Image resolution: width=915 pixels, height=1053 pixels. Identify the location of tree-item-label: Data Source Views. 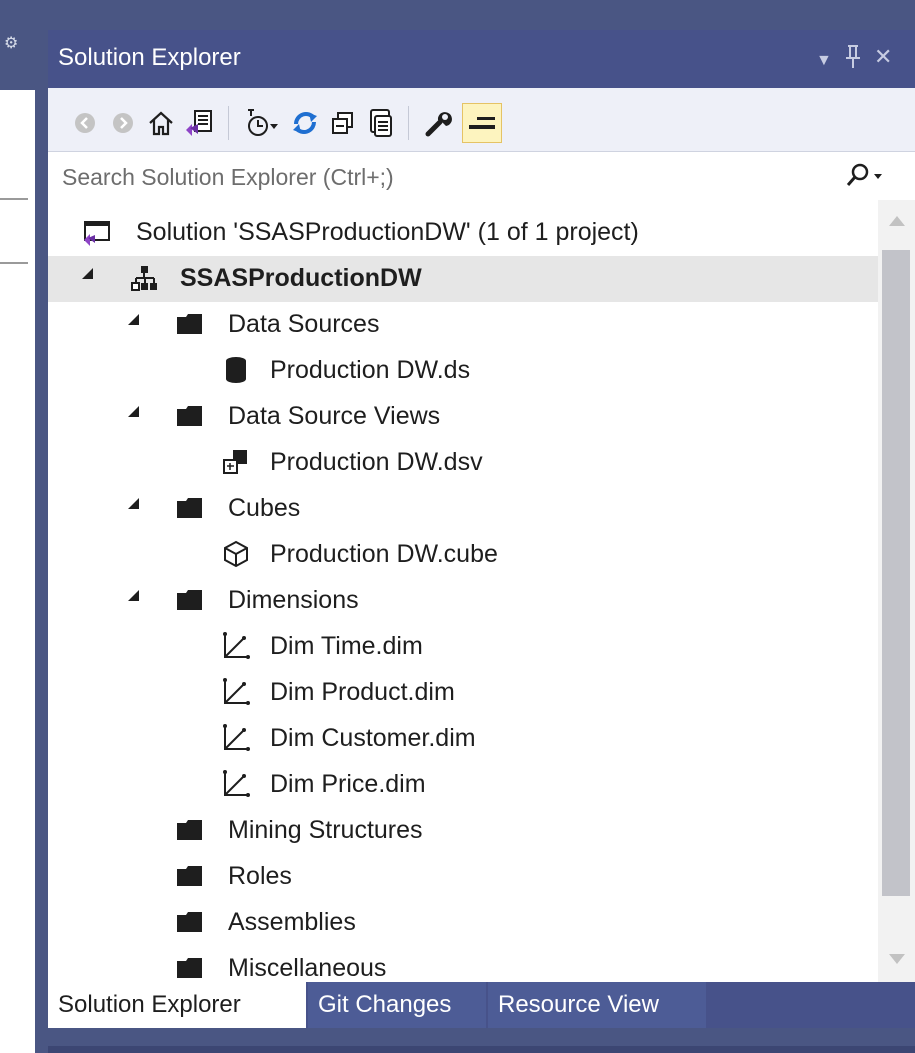
(334, 416).